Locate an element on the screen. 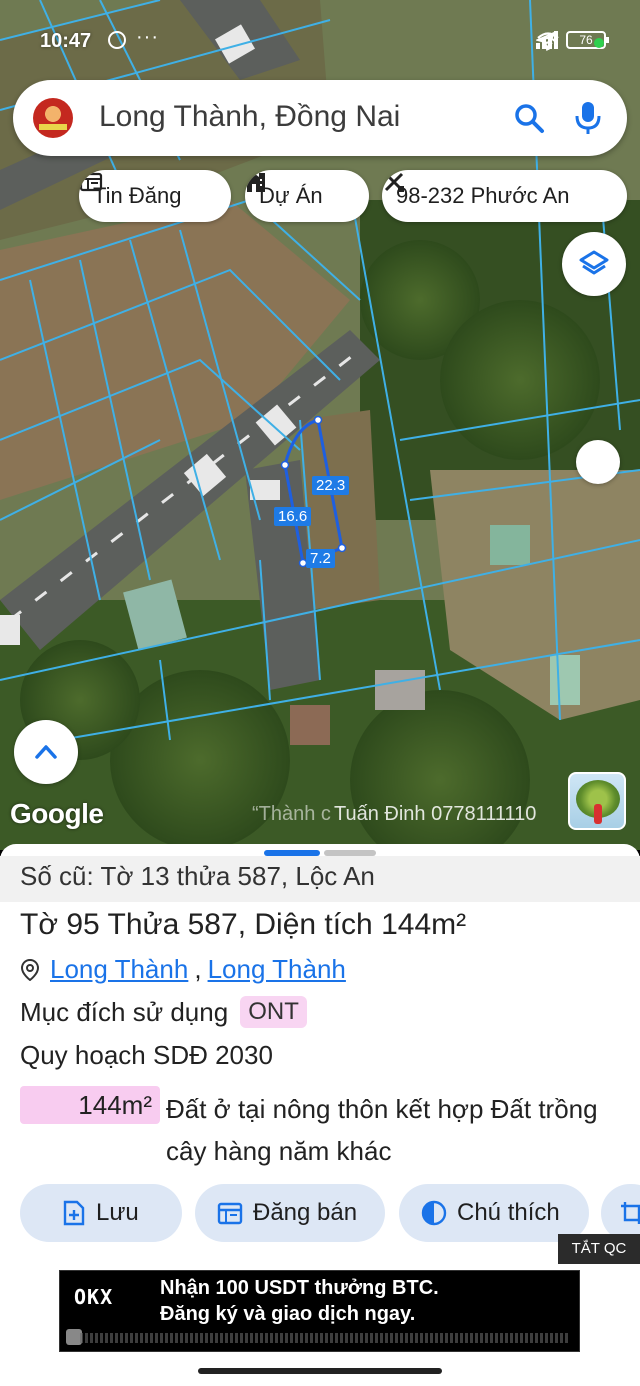 The width and height of the screenshot is (640, 1386). land-use-label: Mục đích sử dụng is located at coordinates (124, 1011).